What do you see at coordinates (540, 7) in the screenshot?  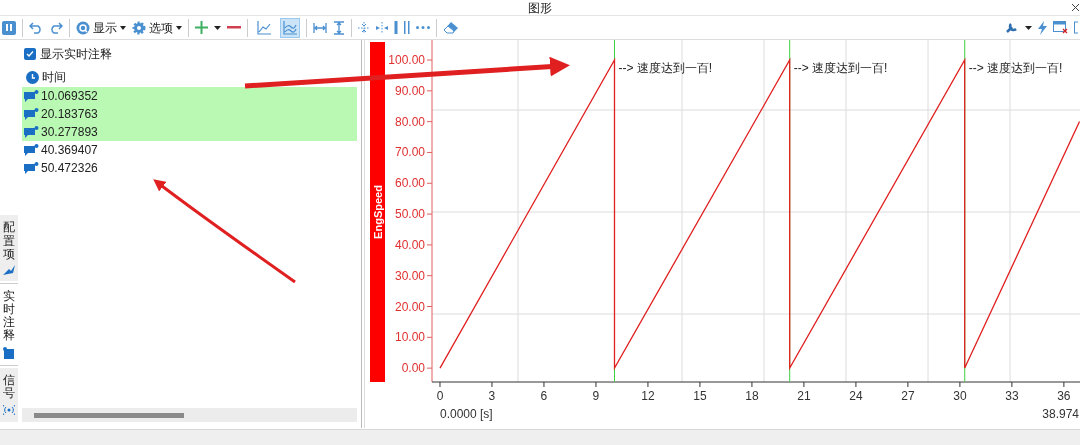 I see `window-title: 图形` at bounding box center [540, 7].